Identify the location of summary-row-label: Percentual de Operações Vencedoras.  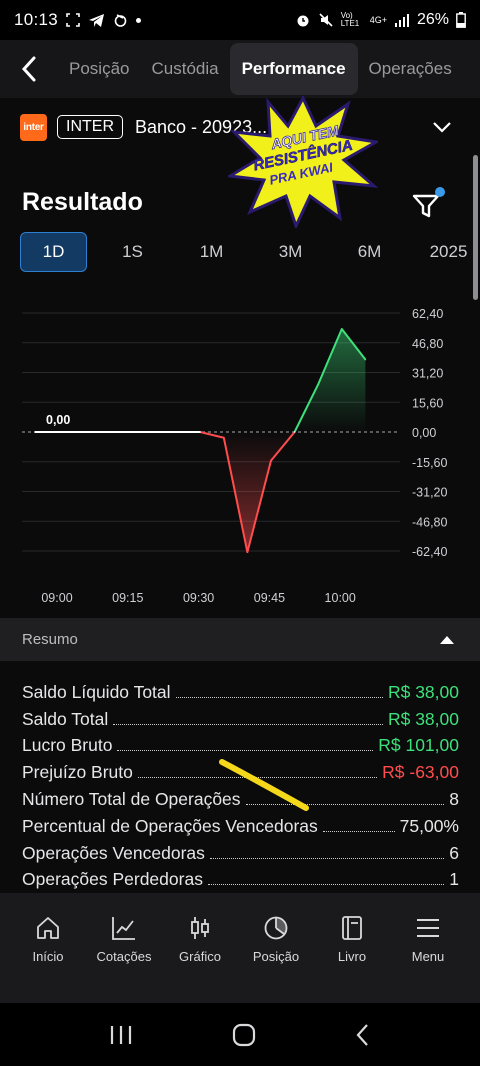
(170, 825).